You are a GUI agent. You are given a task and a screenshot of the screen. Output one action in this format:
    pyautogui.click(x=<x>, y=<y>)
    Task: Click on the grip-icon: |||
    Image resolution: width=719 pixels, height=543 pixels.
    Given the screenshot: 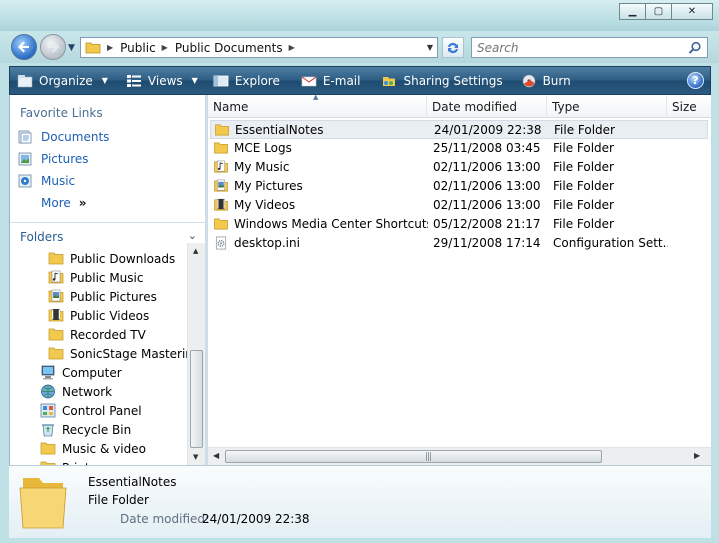 What is the action you would take?
    pyautogui.click(x=428, y=457)
    